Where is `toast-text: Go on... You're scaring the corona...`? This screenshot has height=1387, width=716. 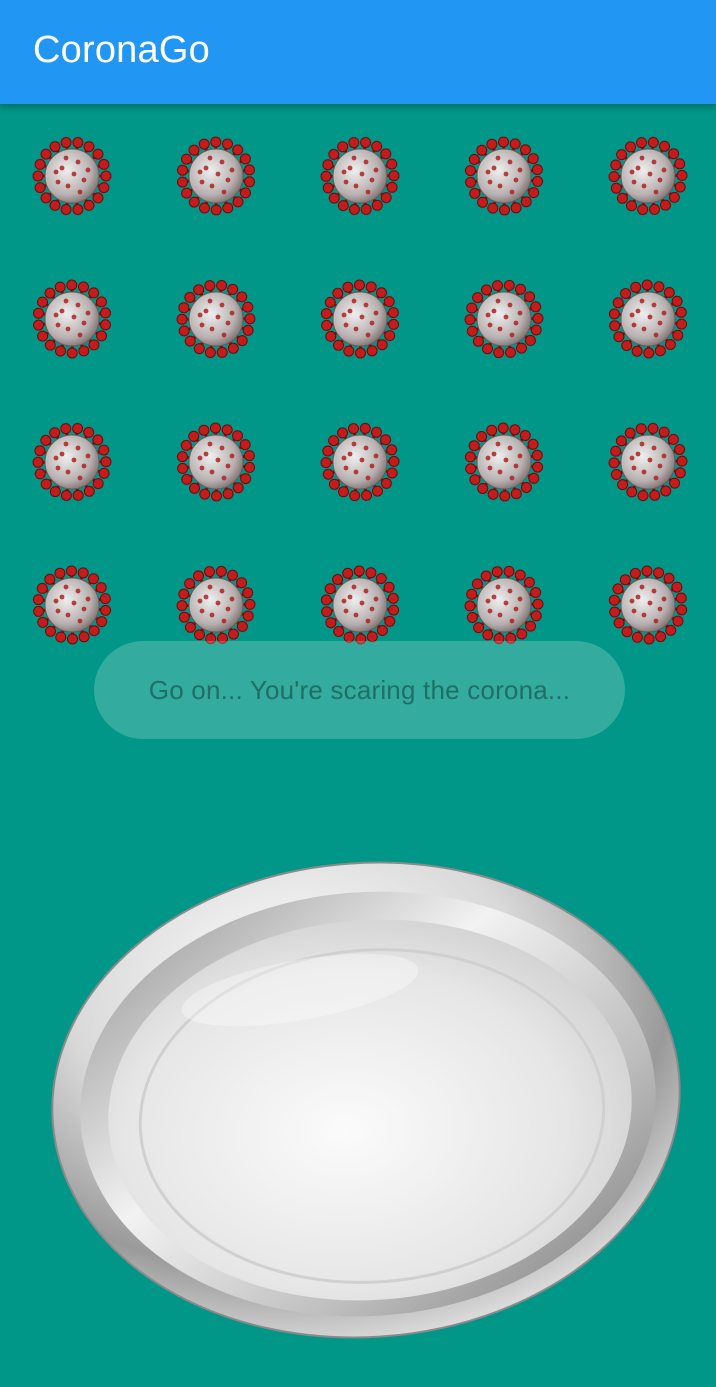
toast-text: Go on... You're scaring the corona... is located at coordinates (359, 689).